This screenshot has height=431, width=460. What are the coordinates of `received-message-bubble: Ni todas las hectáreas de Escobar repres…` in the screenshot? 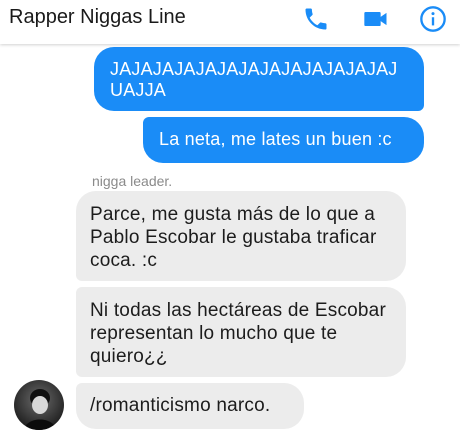 It's located at (241, 332).